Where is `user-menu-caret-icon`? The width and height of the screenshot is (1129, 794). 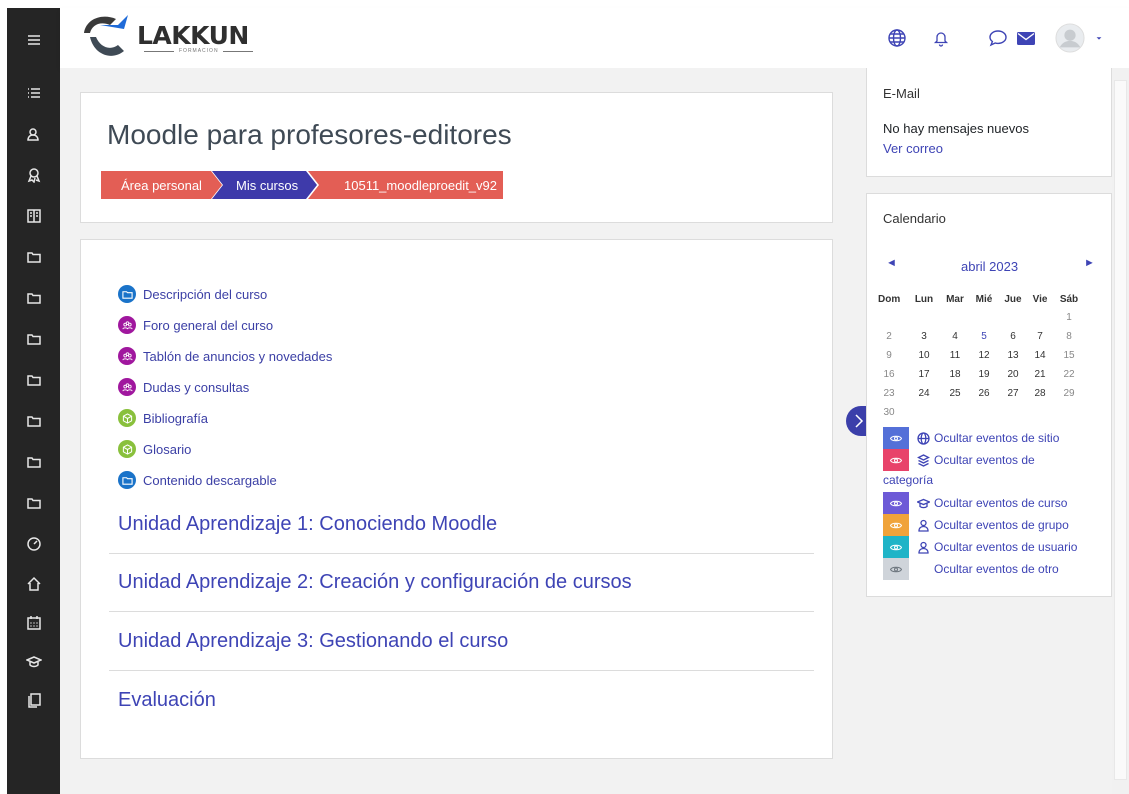 user-menu-caret-icon is located at coordinates (1099, 38).